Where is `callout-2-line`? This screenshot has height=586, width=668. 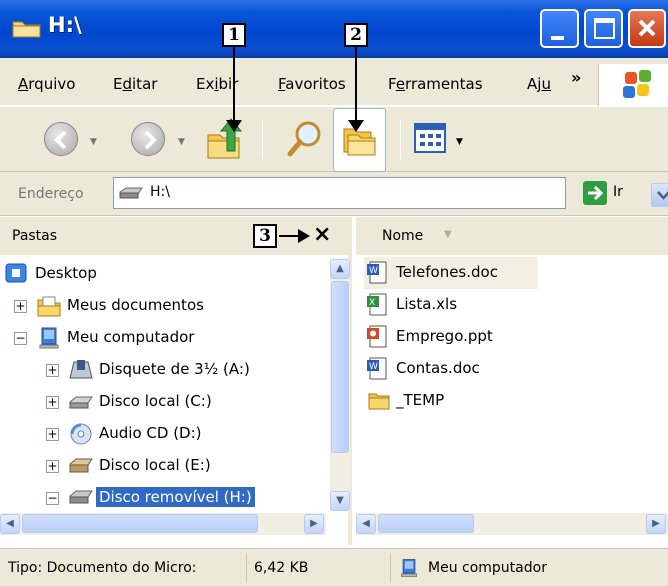
callout-2-line is located at coordinates (356, 87).